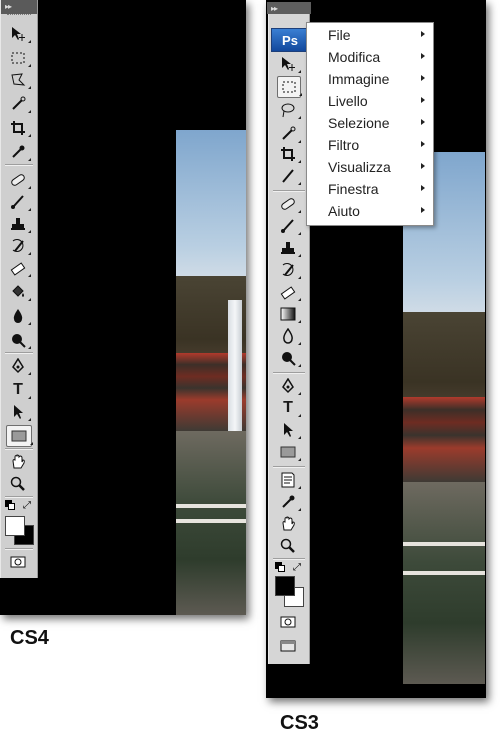  Describe the element at coordinates (370, 57) in the screenshot. I see `menu-item-modifica: Modifica` at that location.